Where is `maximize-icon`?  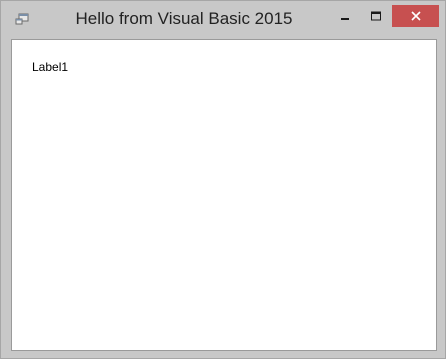 maximize-icon is located at coordinates (376, 16).